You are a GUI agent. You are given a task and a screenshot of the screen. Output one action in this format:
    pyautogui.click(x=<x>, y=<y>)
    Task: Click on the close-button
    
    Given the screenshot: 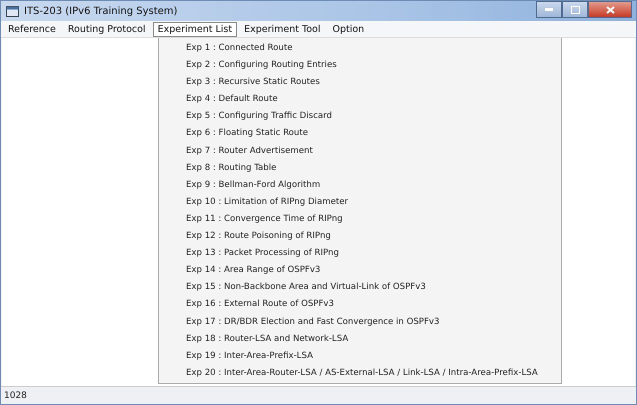 What is the action you would take?
    pyautogui.click(x=610, y=9)
    